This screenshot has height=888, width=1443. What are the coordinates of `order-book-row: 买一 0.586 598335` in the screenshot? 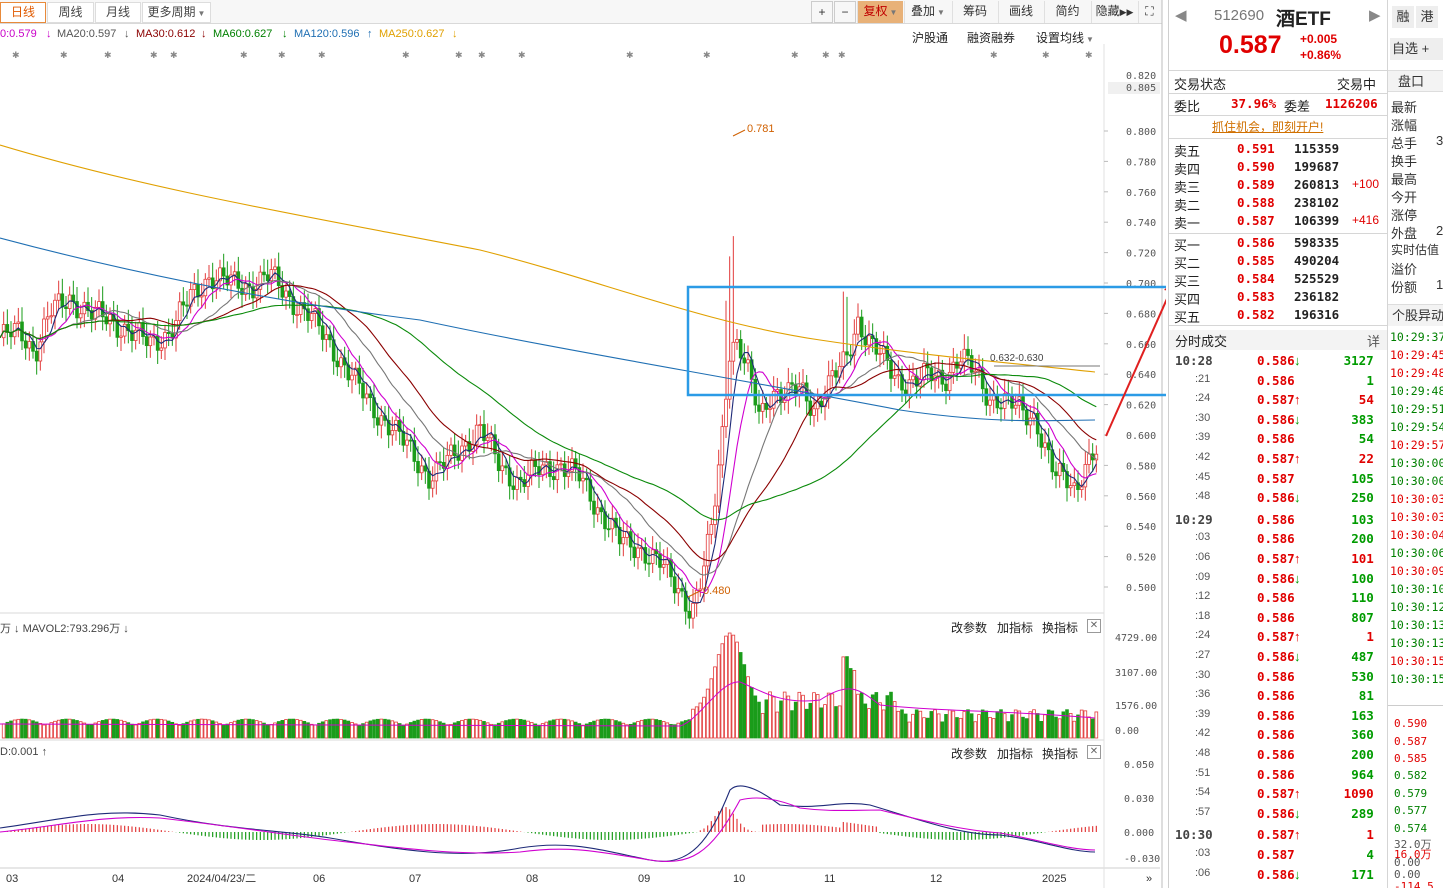 It's located at (1278, 244).